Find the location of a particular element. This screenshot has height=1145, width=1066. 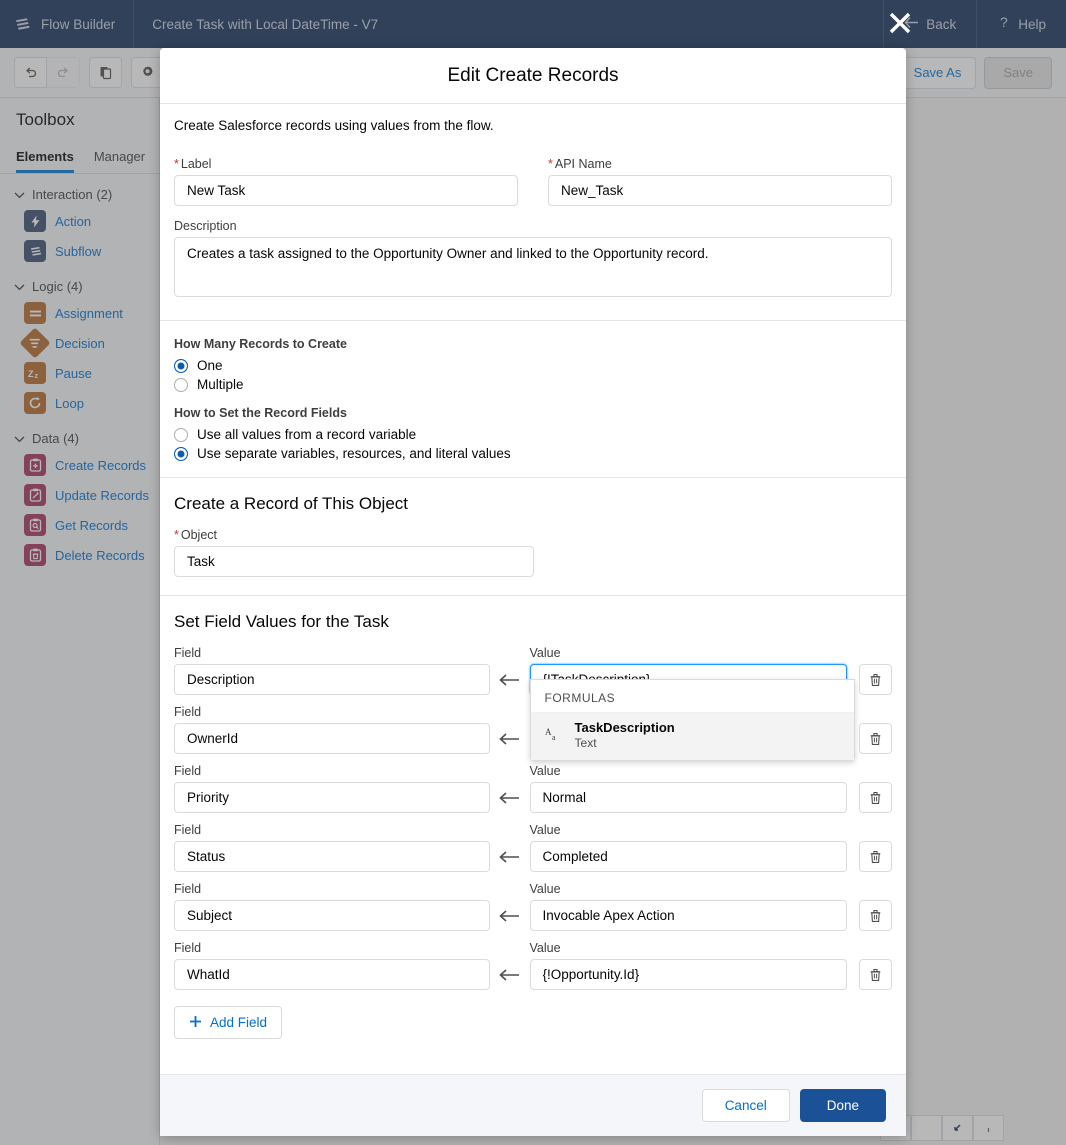

label-field-group: * Label is located at coordinates (346, 181).